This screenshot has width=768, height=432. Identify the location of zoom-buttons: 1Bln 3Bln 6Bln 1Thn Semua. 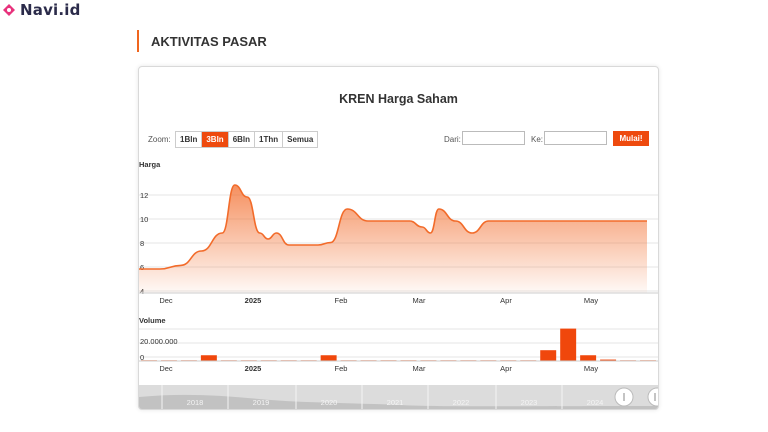
(247, 139).